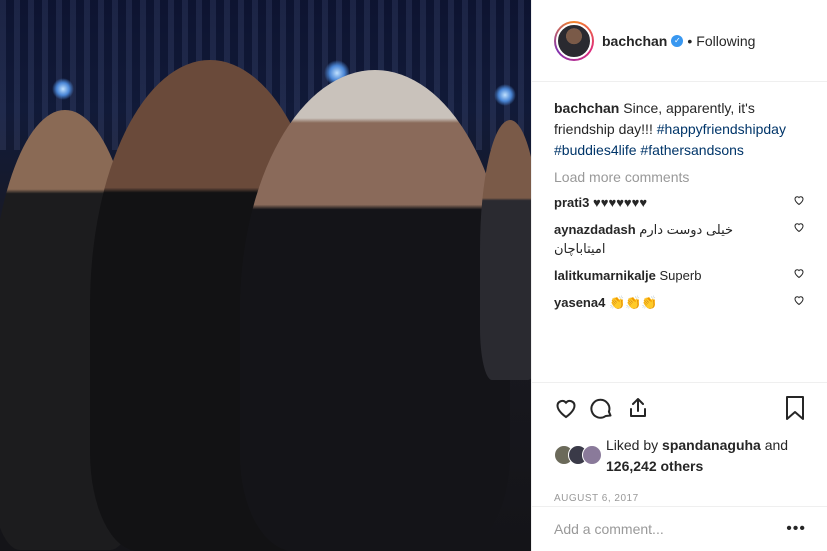 Image resolution: width=827 pixels, height=551 pixels. I want to click on photo-person-background, so click(505, 250).